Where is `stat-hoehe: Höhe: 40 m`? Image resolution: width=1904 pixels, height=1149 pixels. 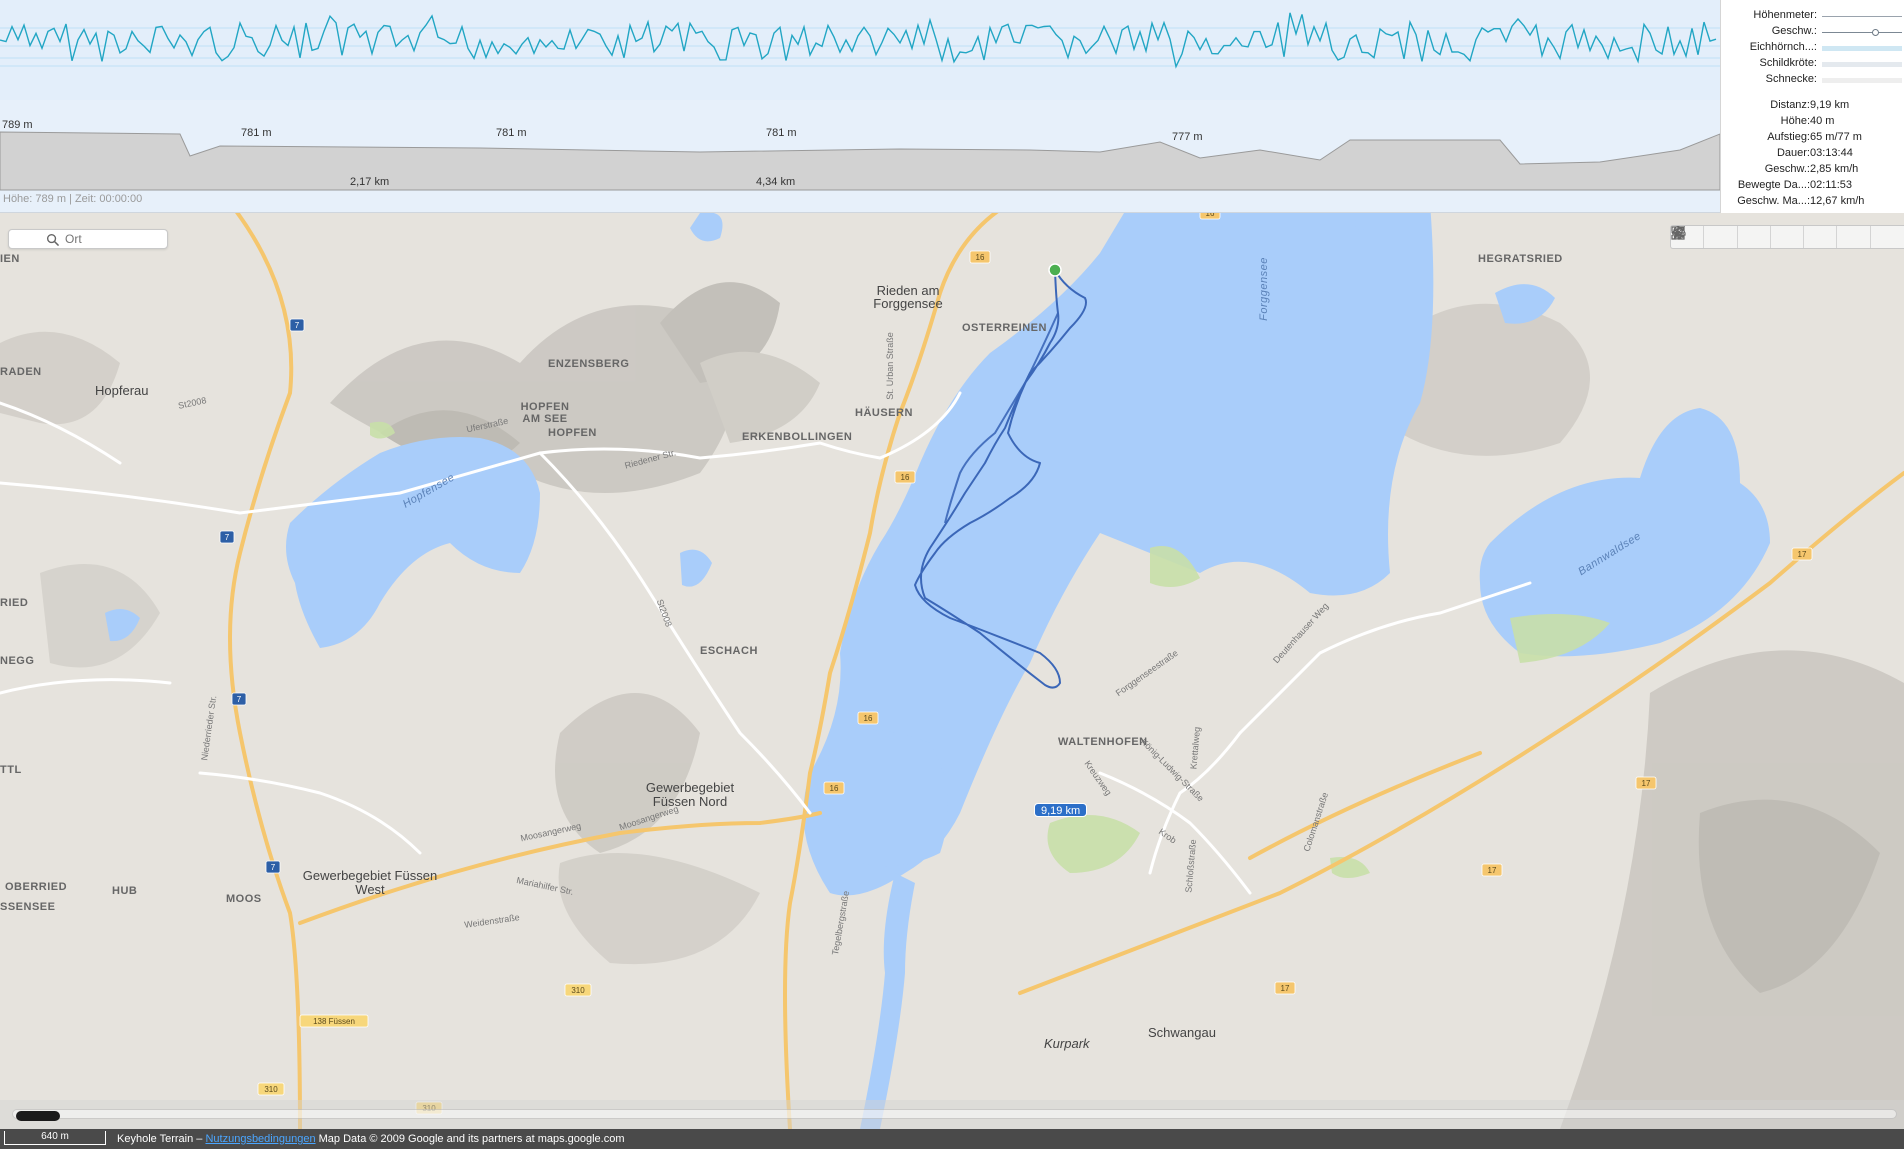 stat-hoehe: Höhe: 40 m is located at coordinates (1812, 122).